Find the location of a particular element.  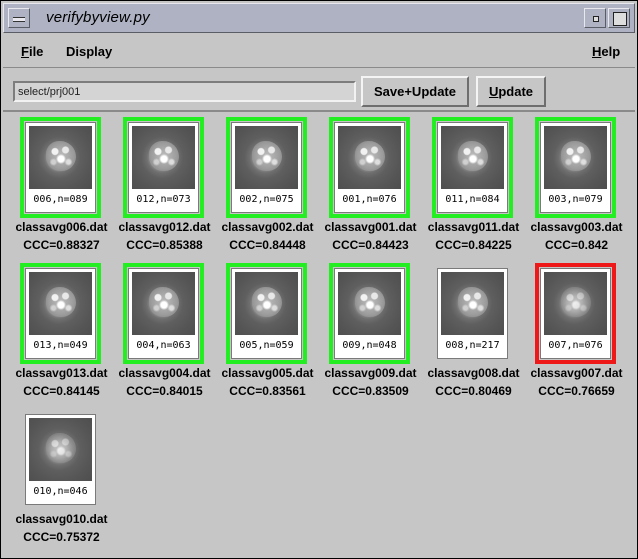

image-card: 002,n=075 is located at coordinates (266, 167).